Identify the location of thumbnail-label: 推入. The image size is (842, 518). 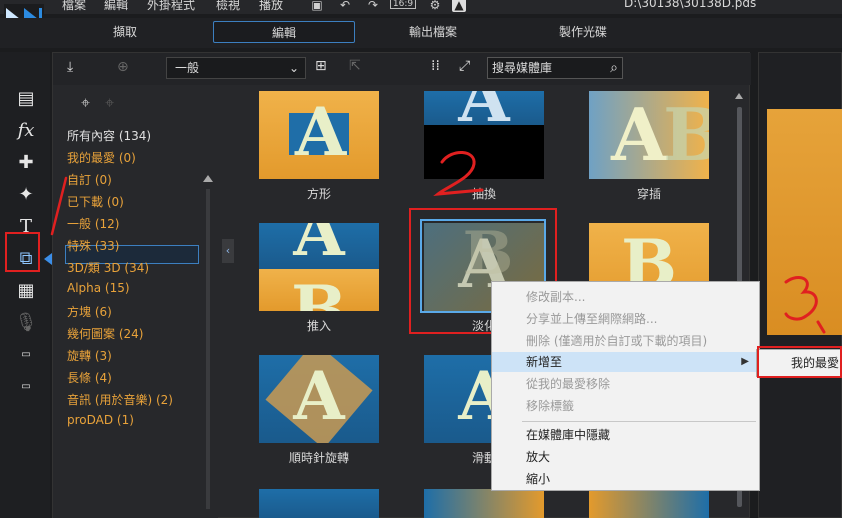
(318, 326).